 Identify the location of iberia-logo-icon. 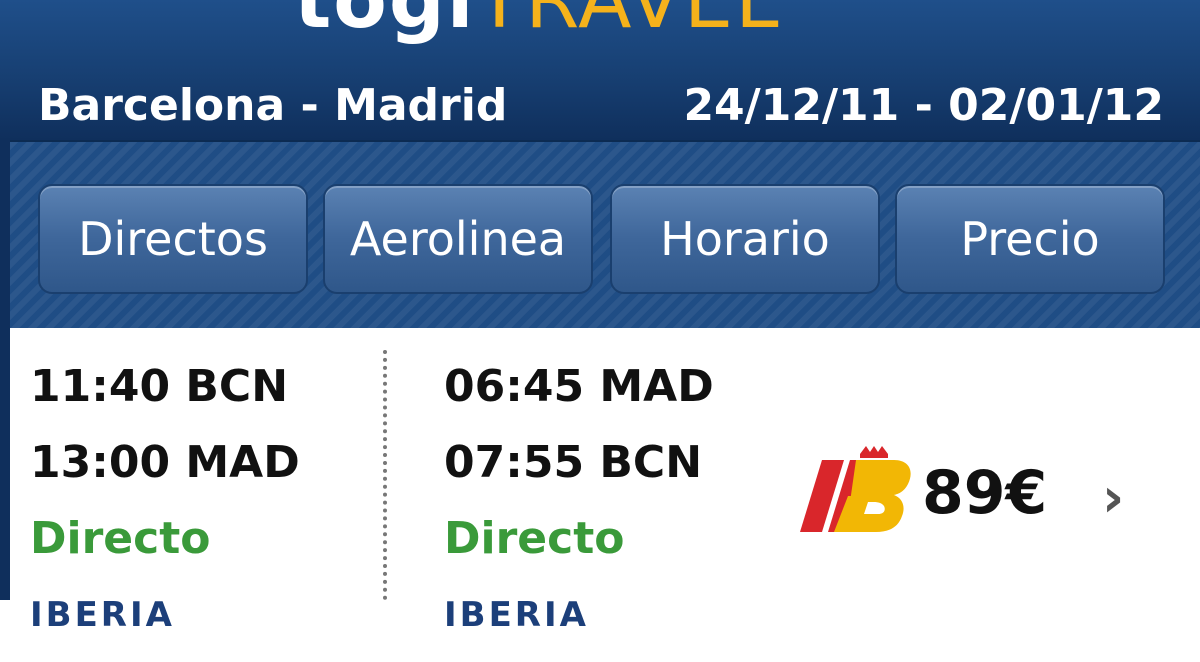
(855, 489).